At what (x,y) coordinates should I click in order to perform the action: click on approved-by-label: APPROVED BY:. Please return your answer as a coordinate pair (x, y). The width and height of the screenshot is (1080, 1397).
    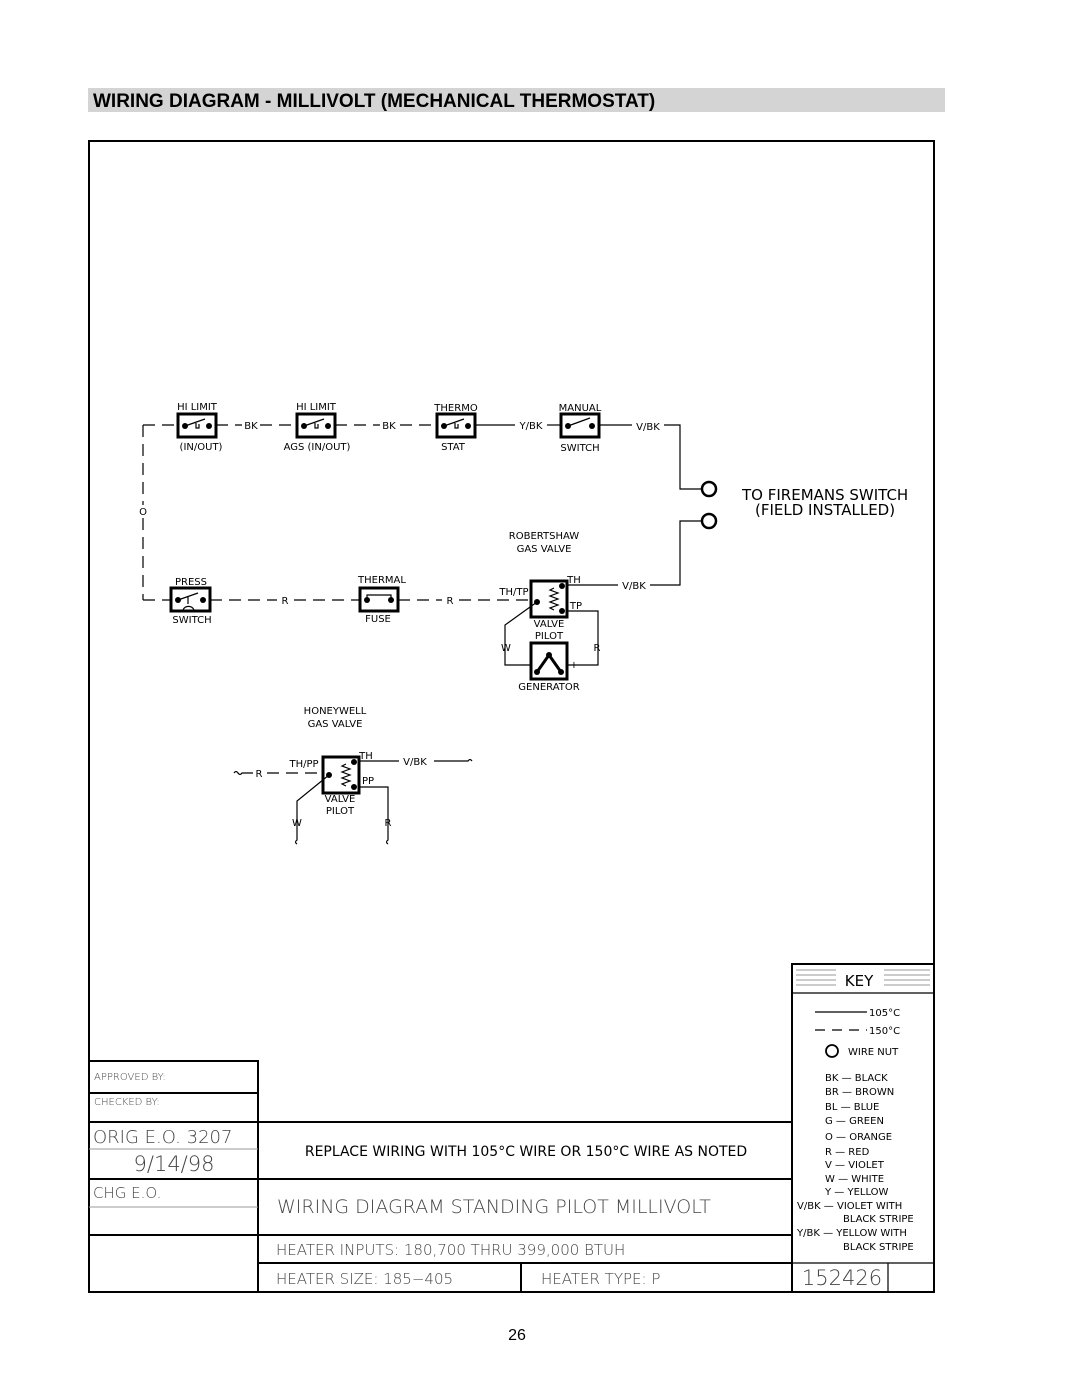
    Looking at the image, I should click on (130, 1077).